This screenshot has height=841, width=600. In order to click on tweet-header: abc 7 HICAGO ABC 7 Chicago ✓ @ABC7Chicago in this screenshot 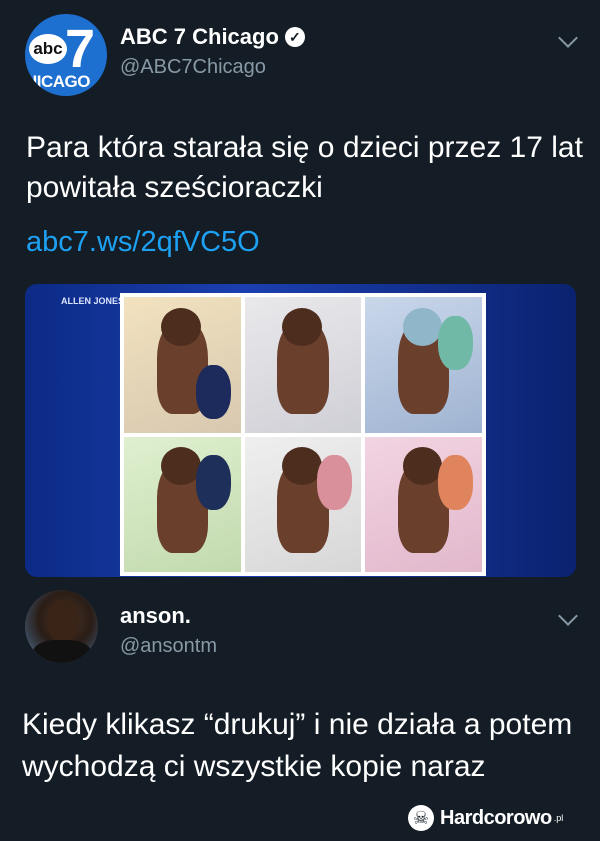, I will do `click(300, 50)`.